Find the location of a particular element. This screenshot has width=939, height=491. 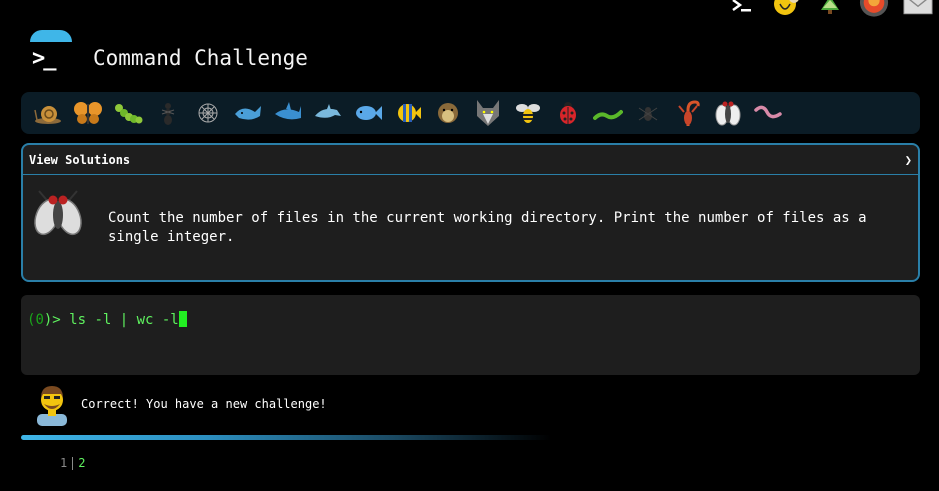

chevron-right-icon: ❯ is located at coordinates (908, 159).